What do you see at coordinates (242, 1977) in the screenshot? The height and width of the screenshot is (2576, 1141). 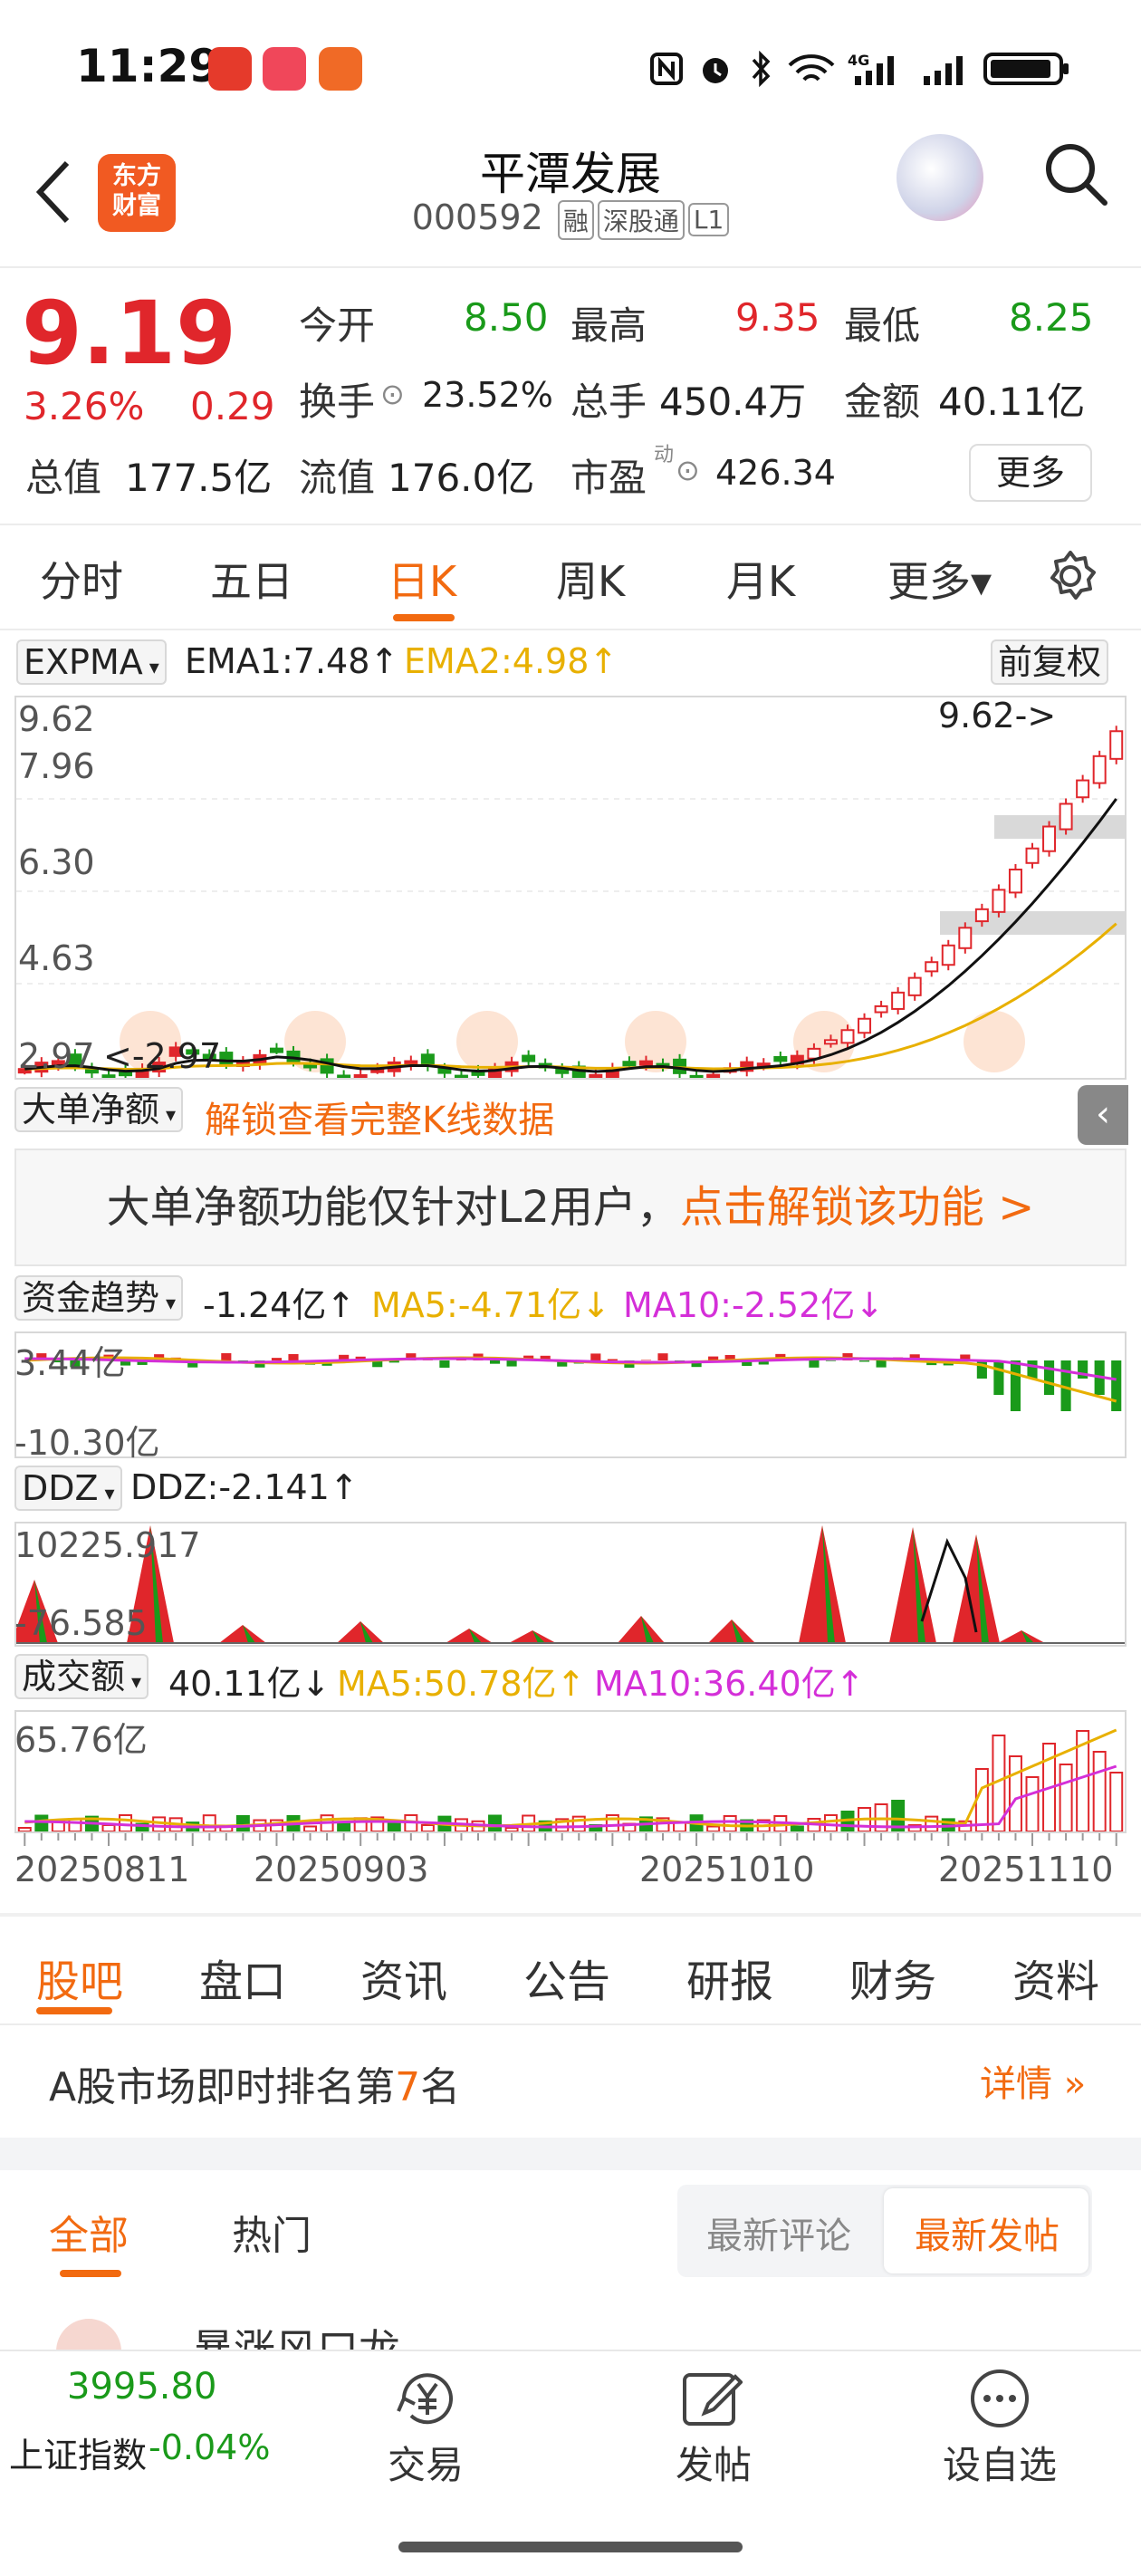 I see `tab-pankou: 盘口` at bounding box center [242, 1977].